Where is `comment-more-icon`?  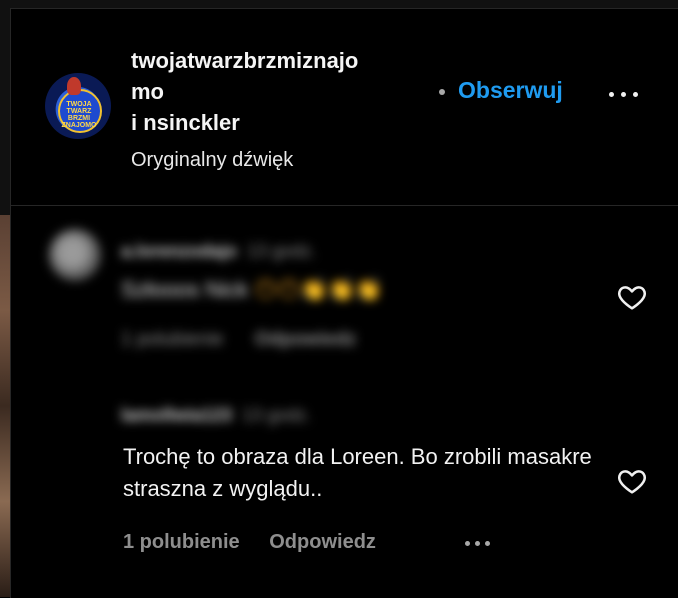
comment-more-icon is located at coordinates (479, 544).